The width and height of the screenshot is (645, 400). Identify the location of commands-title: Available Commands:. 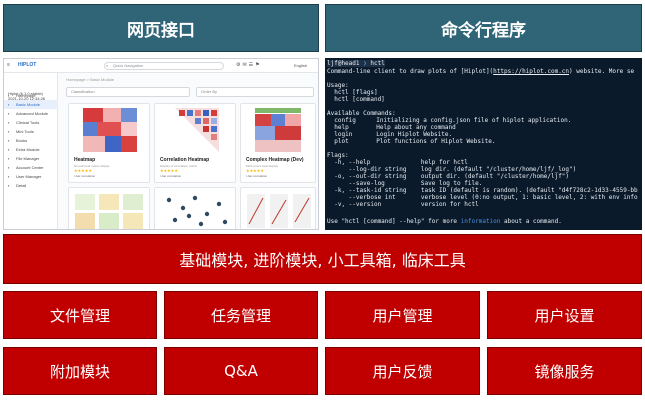
(361, 113).